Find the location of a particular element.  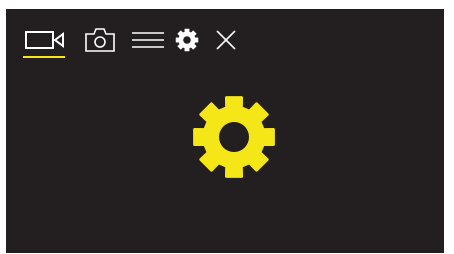

settings-button is located at coordinates (187, 40).